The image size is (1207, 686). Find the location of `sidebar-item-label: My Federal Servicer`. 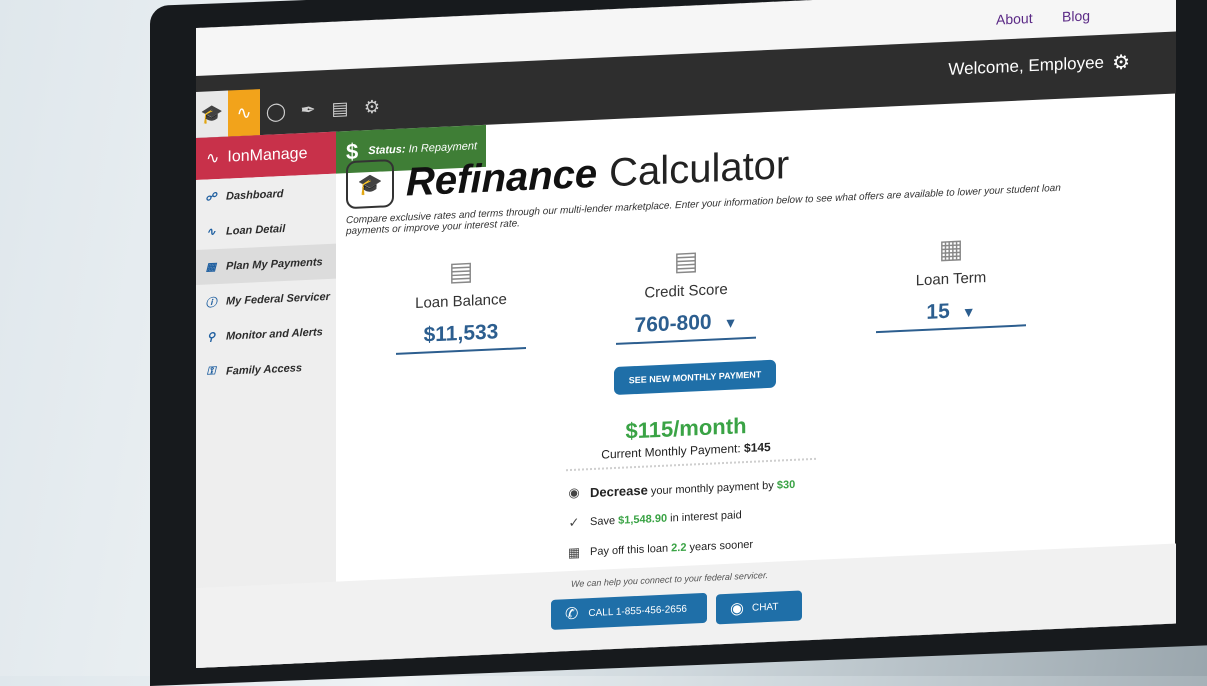

sidebar-item-label: My Federal Servicer is located at coordinates (278, 299).